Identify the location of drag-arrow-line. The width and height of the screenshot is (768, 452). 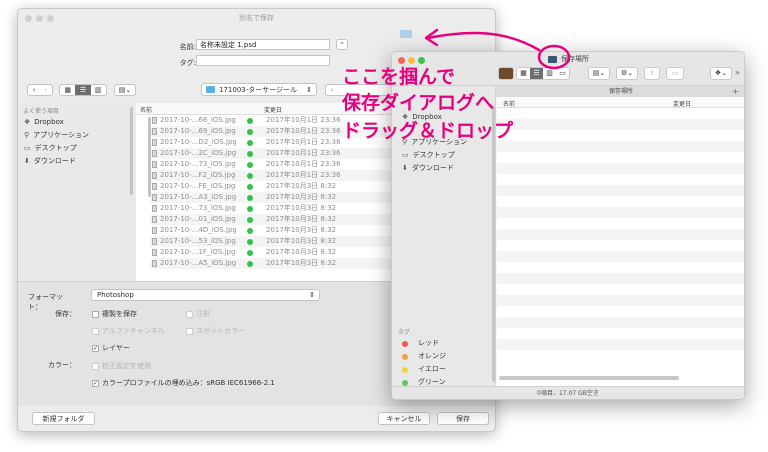
(483, 41).